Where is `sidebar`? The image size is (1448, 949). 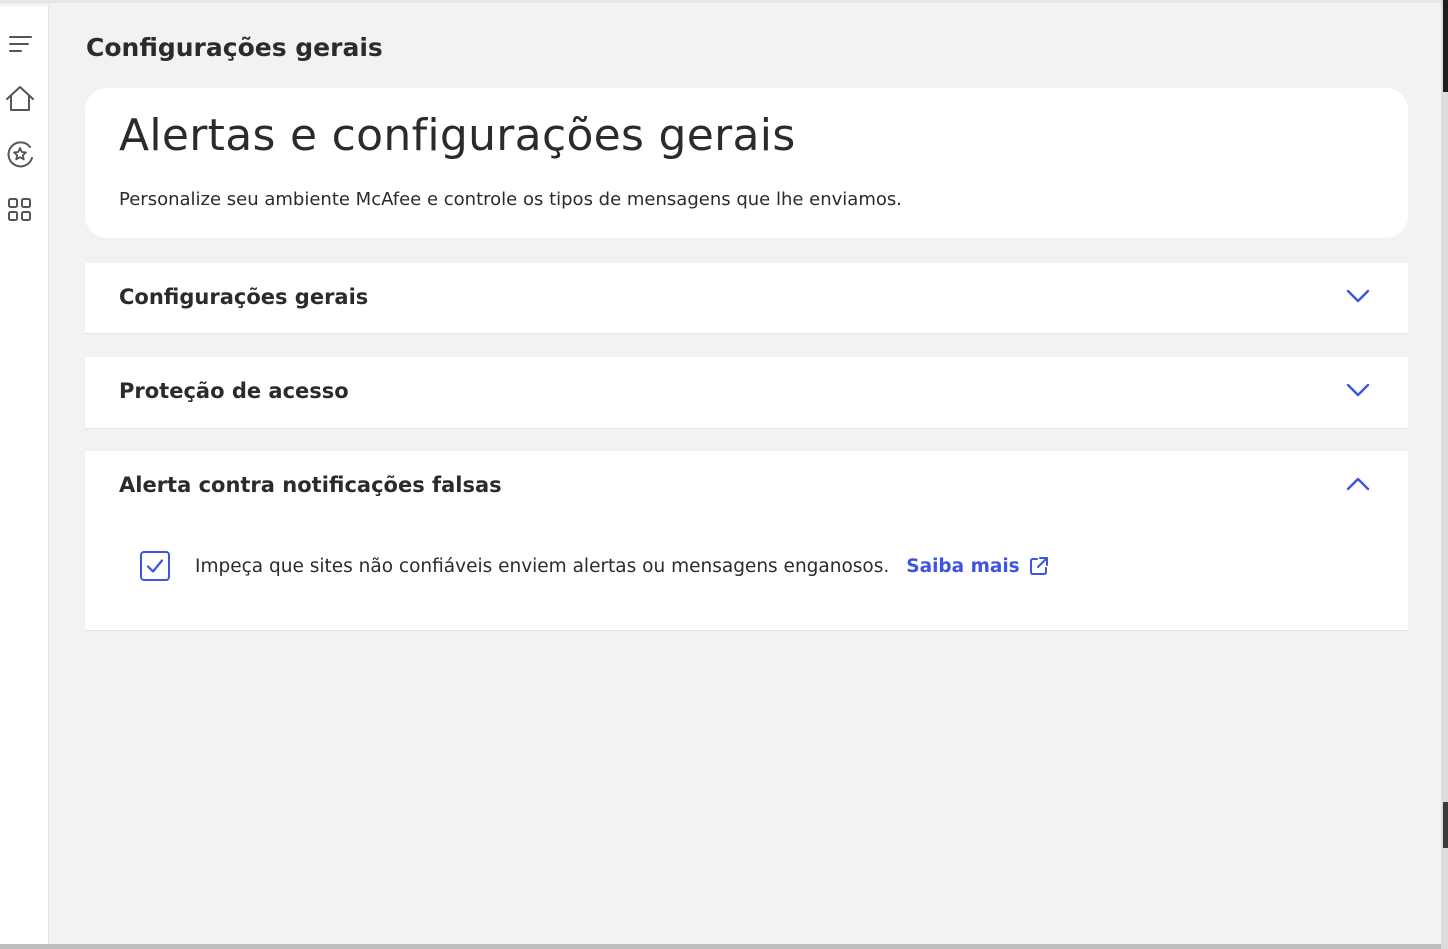
sidebar is located at coordinates (24, 476).